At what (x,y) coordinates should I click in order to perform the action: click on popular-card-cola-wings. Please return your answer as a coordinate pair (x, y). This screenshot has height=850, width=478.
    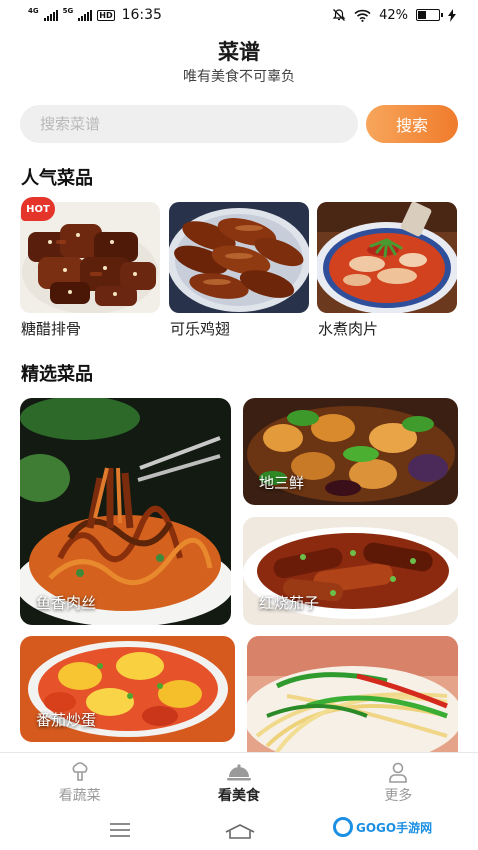
    Looking at the image, I should click on (239, 257).